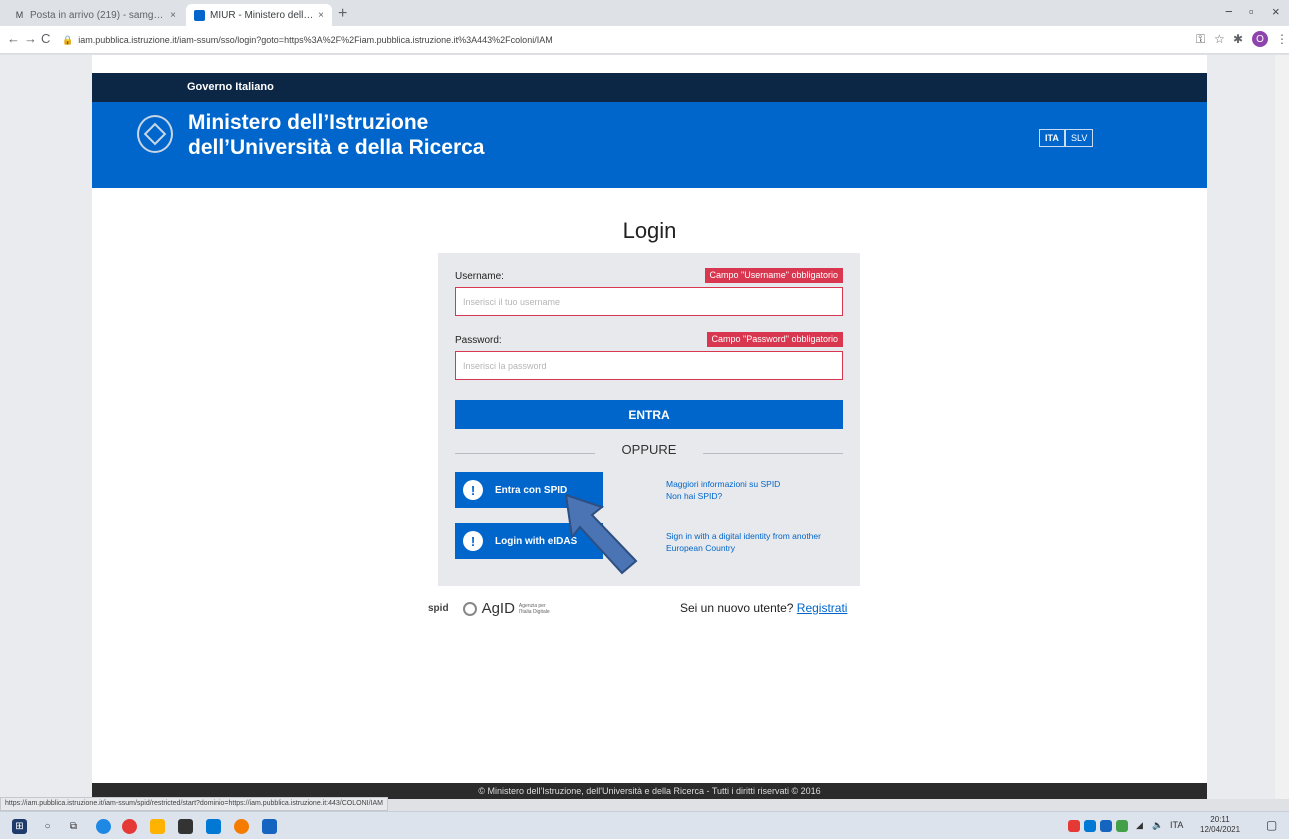 This screenshot has height=839, width=1289. Describe the element at coordinates (469, 608) in the screenshot. I see `agid-logo-icon` at that location.